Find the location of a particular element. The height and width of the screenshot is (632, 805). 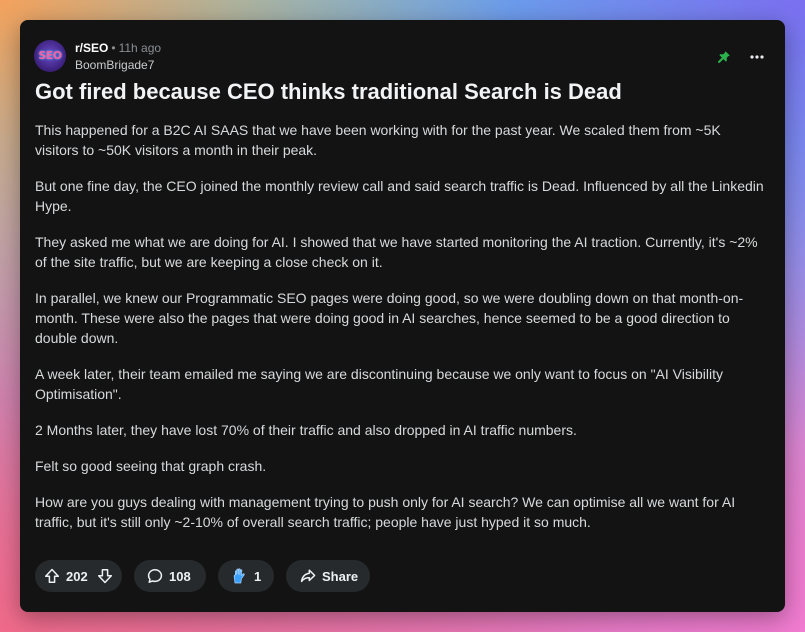

award-count: 1 is located at coordinates (258, 576).